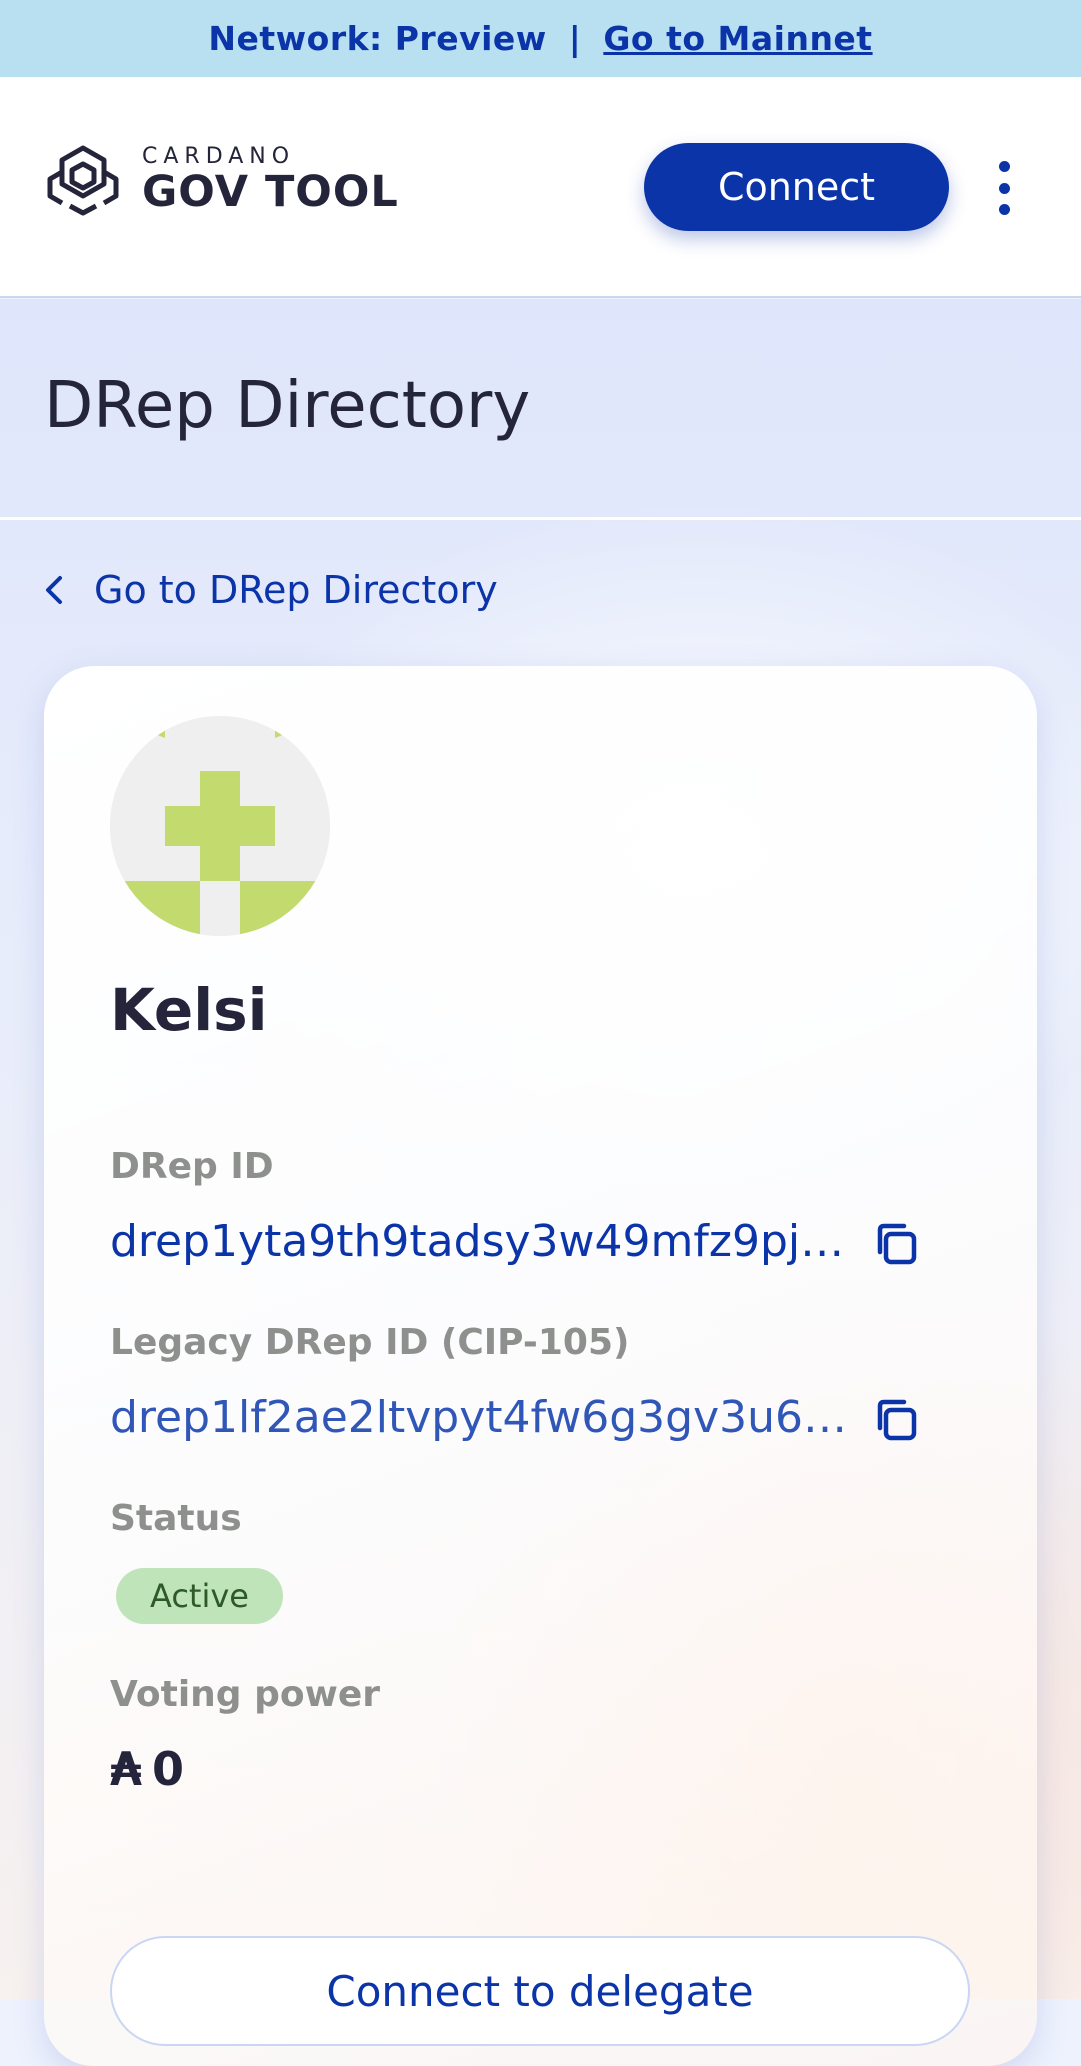 The width and height of the screenshot is (1081, 2066). I want to click on logo-big-text: GOV TOOL, so click(270, 192).